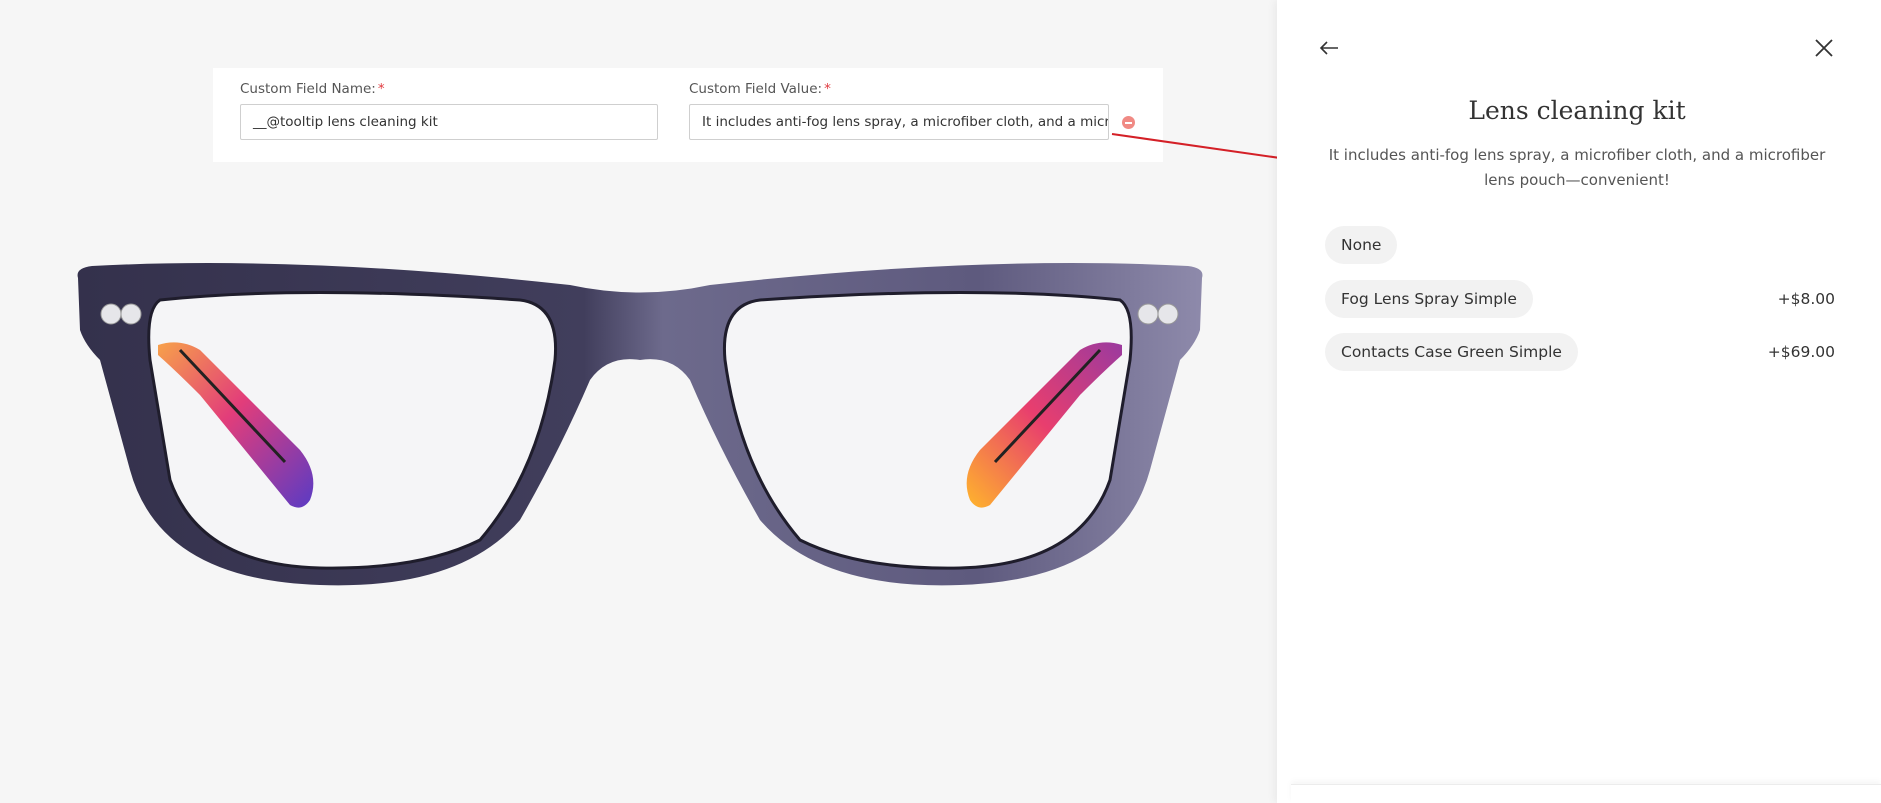  Describe the element at coordinates (1577, 110) in the screenshot. I see `panel-title: Lens cleaning kit` at that location.